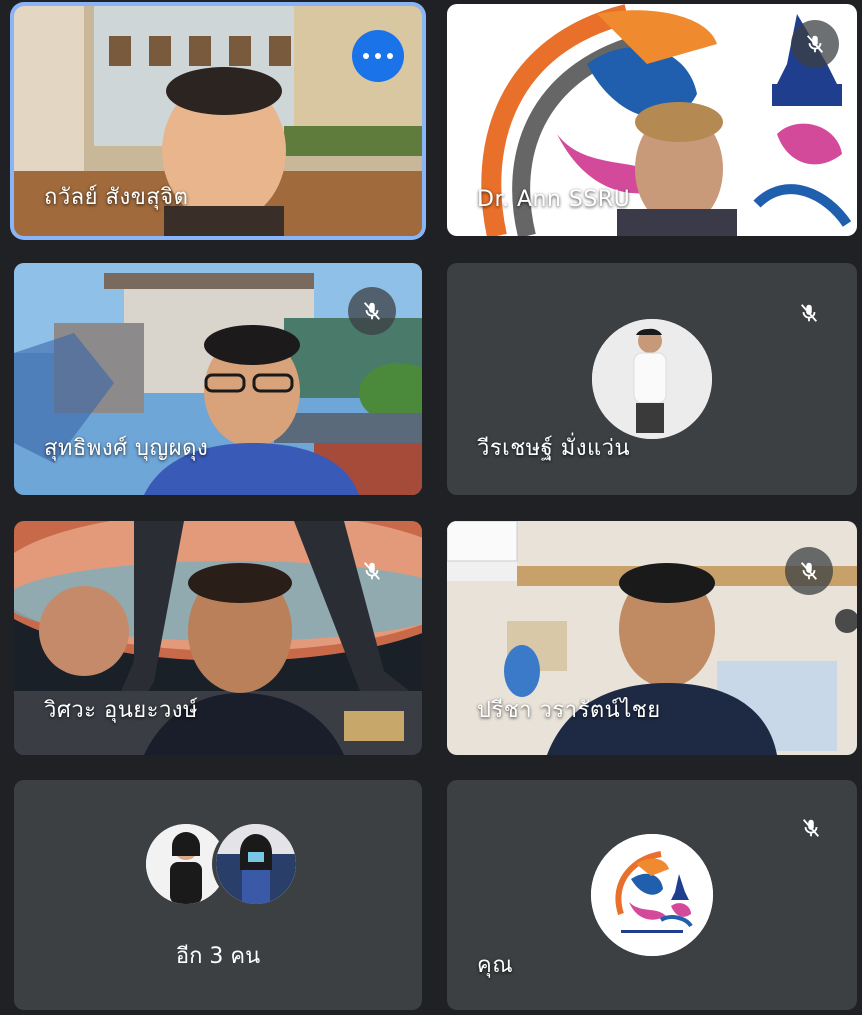  What do you see at coordinates (378, 56) in the screenshot?
I see `more-options-button` at bounding box center [378, 56].